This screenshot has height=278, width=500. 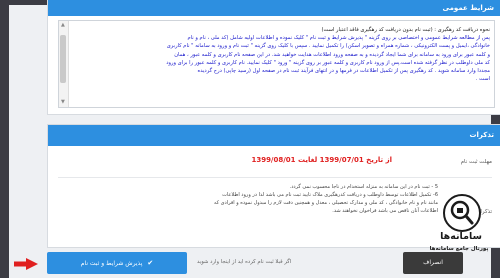 I want to click on terms-line: است ., so click(x=482, y=79).